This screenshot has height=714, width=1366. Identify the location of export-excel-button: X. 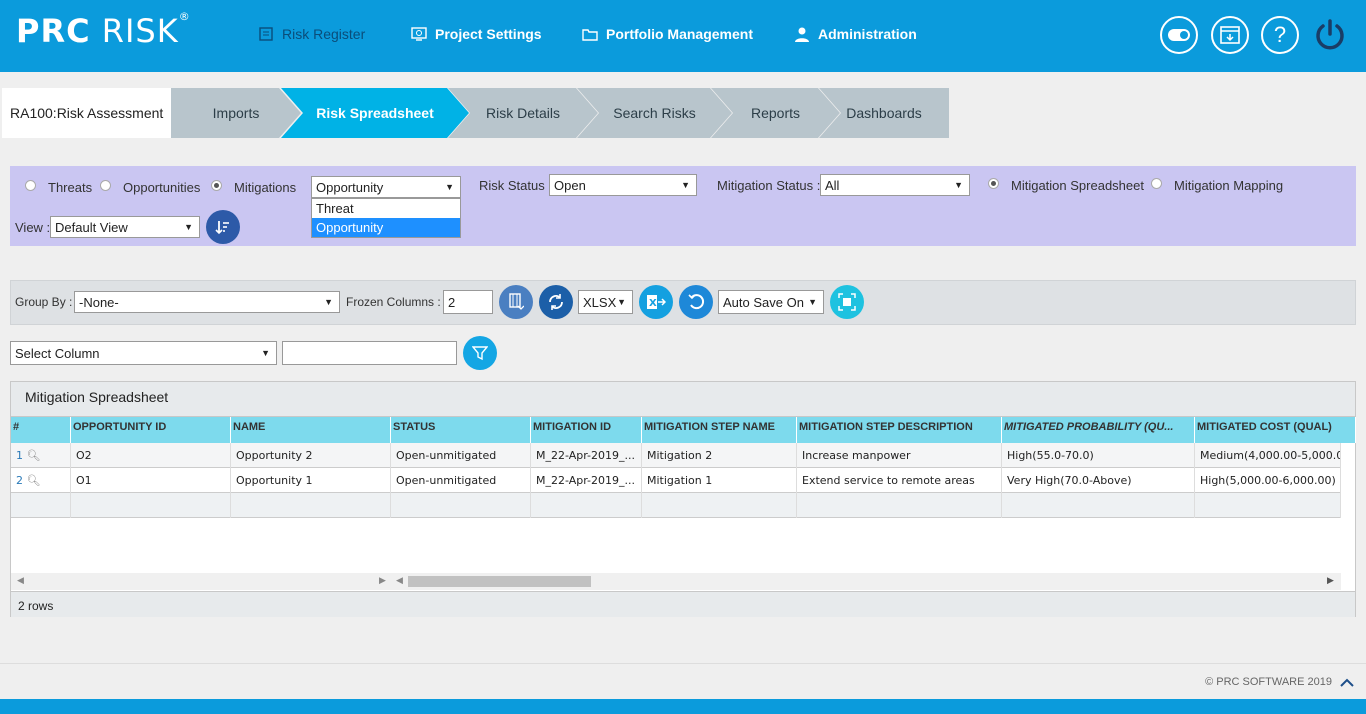
(656, 302).